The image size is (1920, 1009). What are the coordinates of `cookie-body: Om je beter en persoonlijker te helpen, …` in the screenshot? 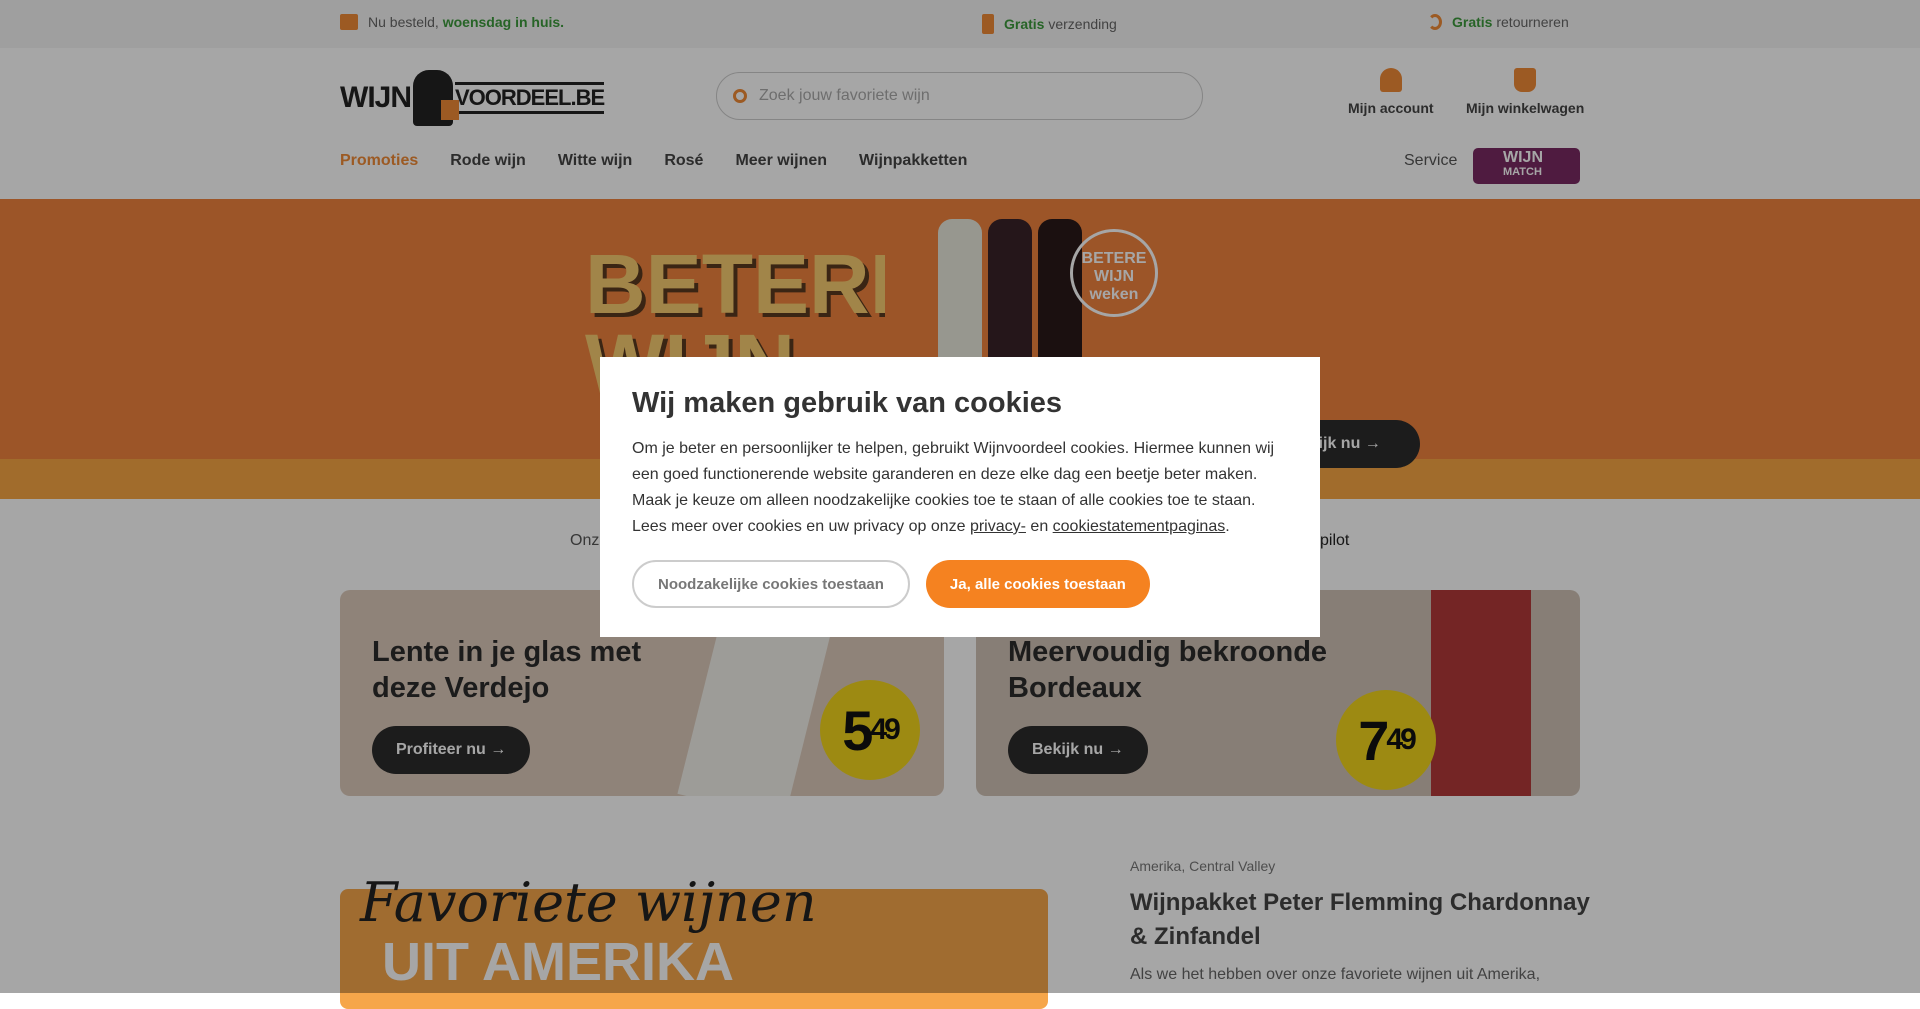 It's located at (953, 474).